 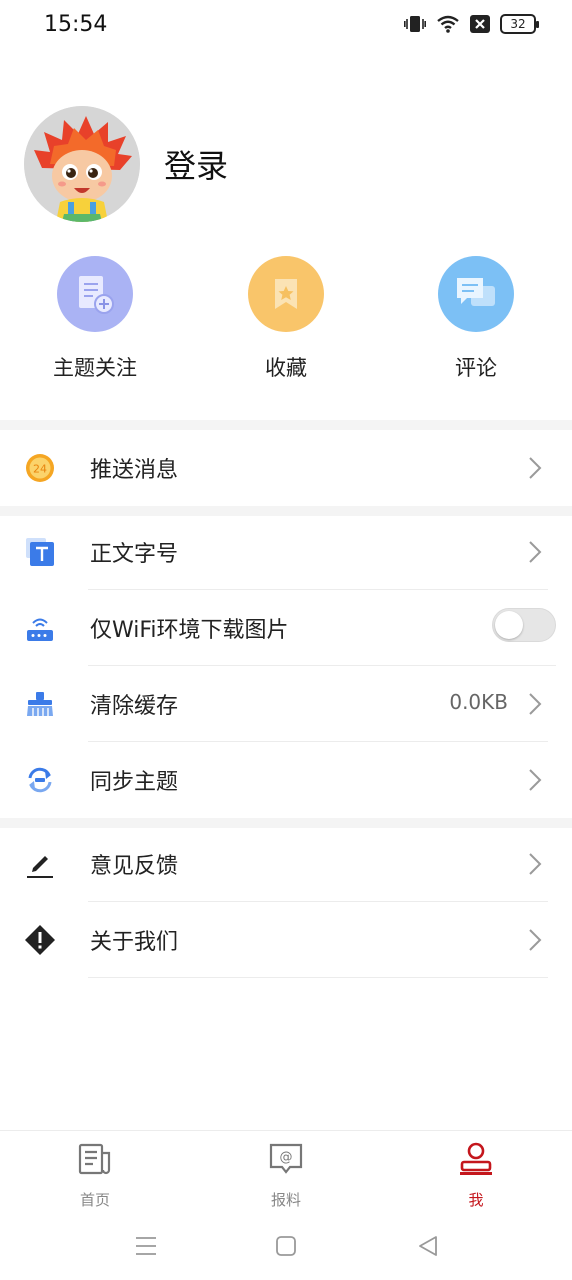 I want to click on wifi-images-toggle, so click(x=524, y=625).